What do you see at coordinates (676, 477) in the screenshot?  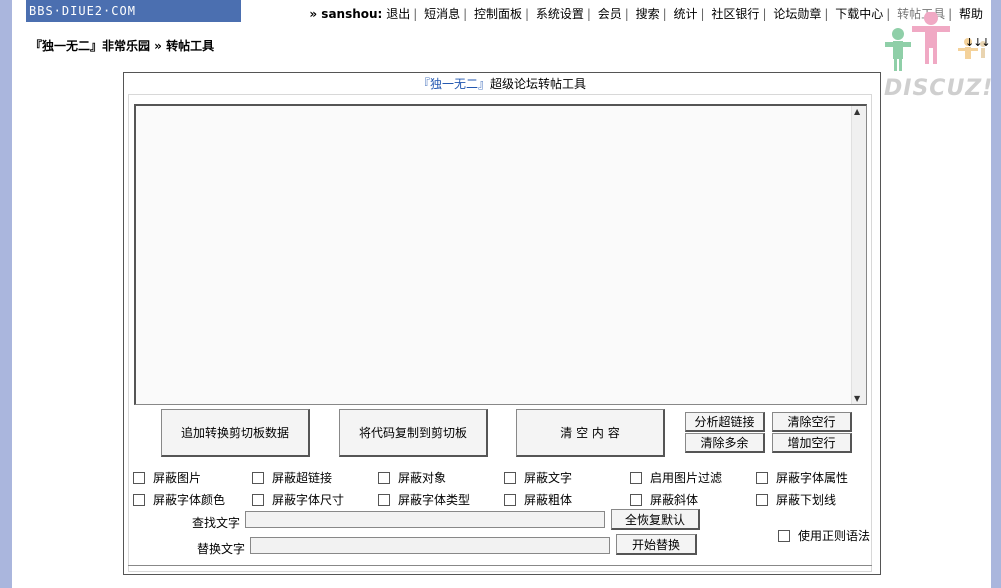 I see `option-image-filter: 启用图片过滤` at bounding box center [676, 477].